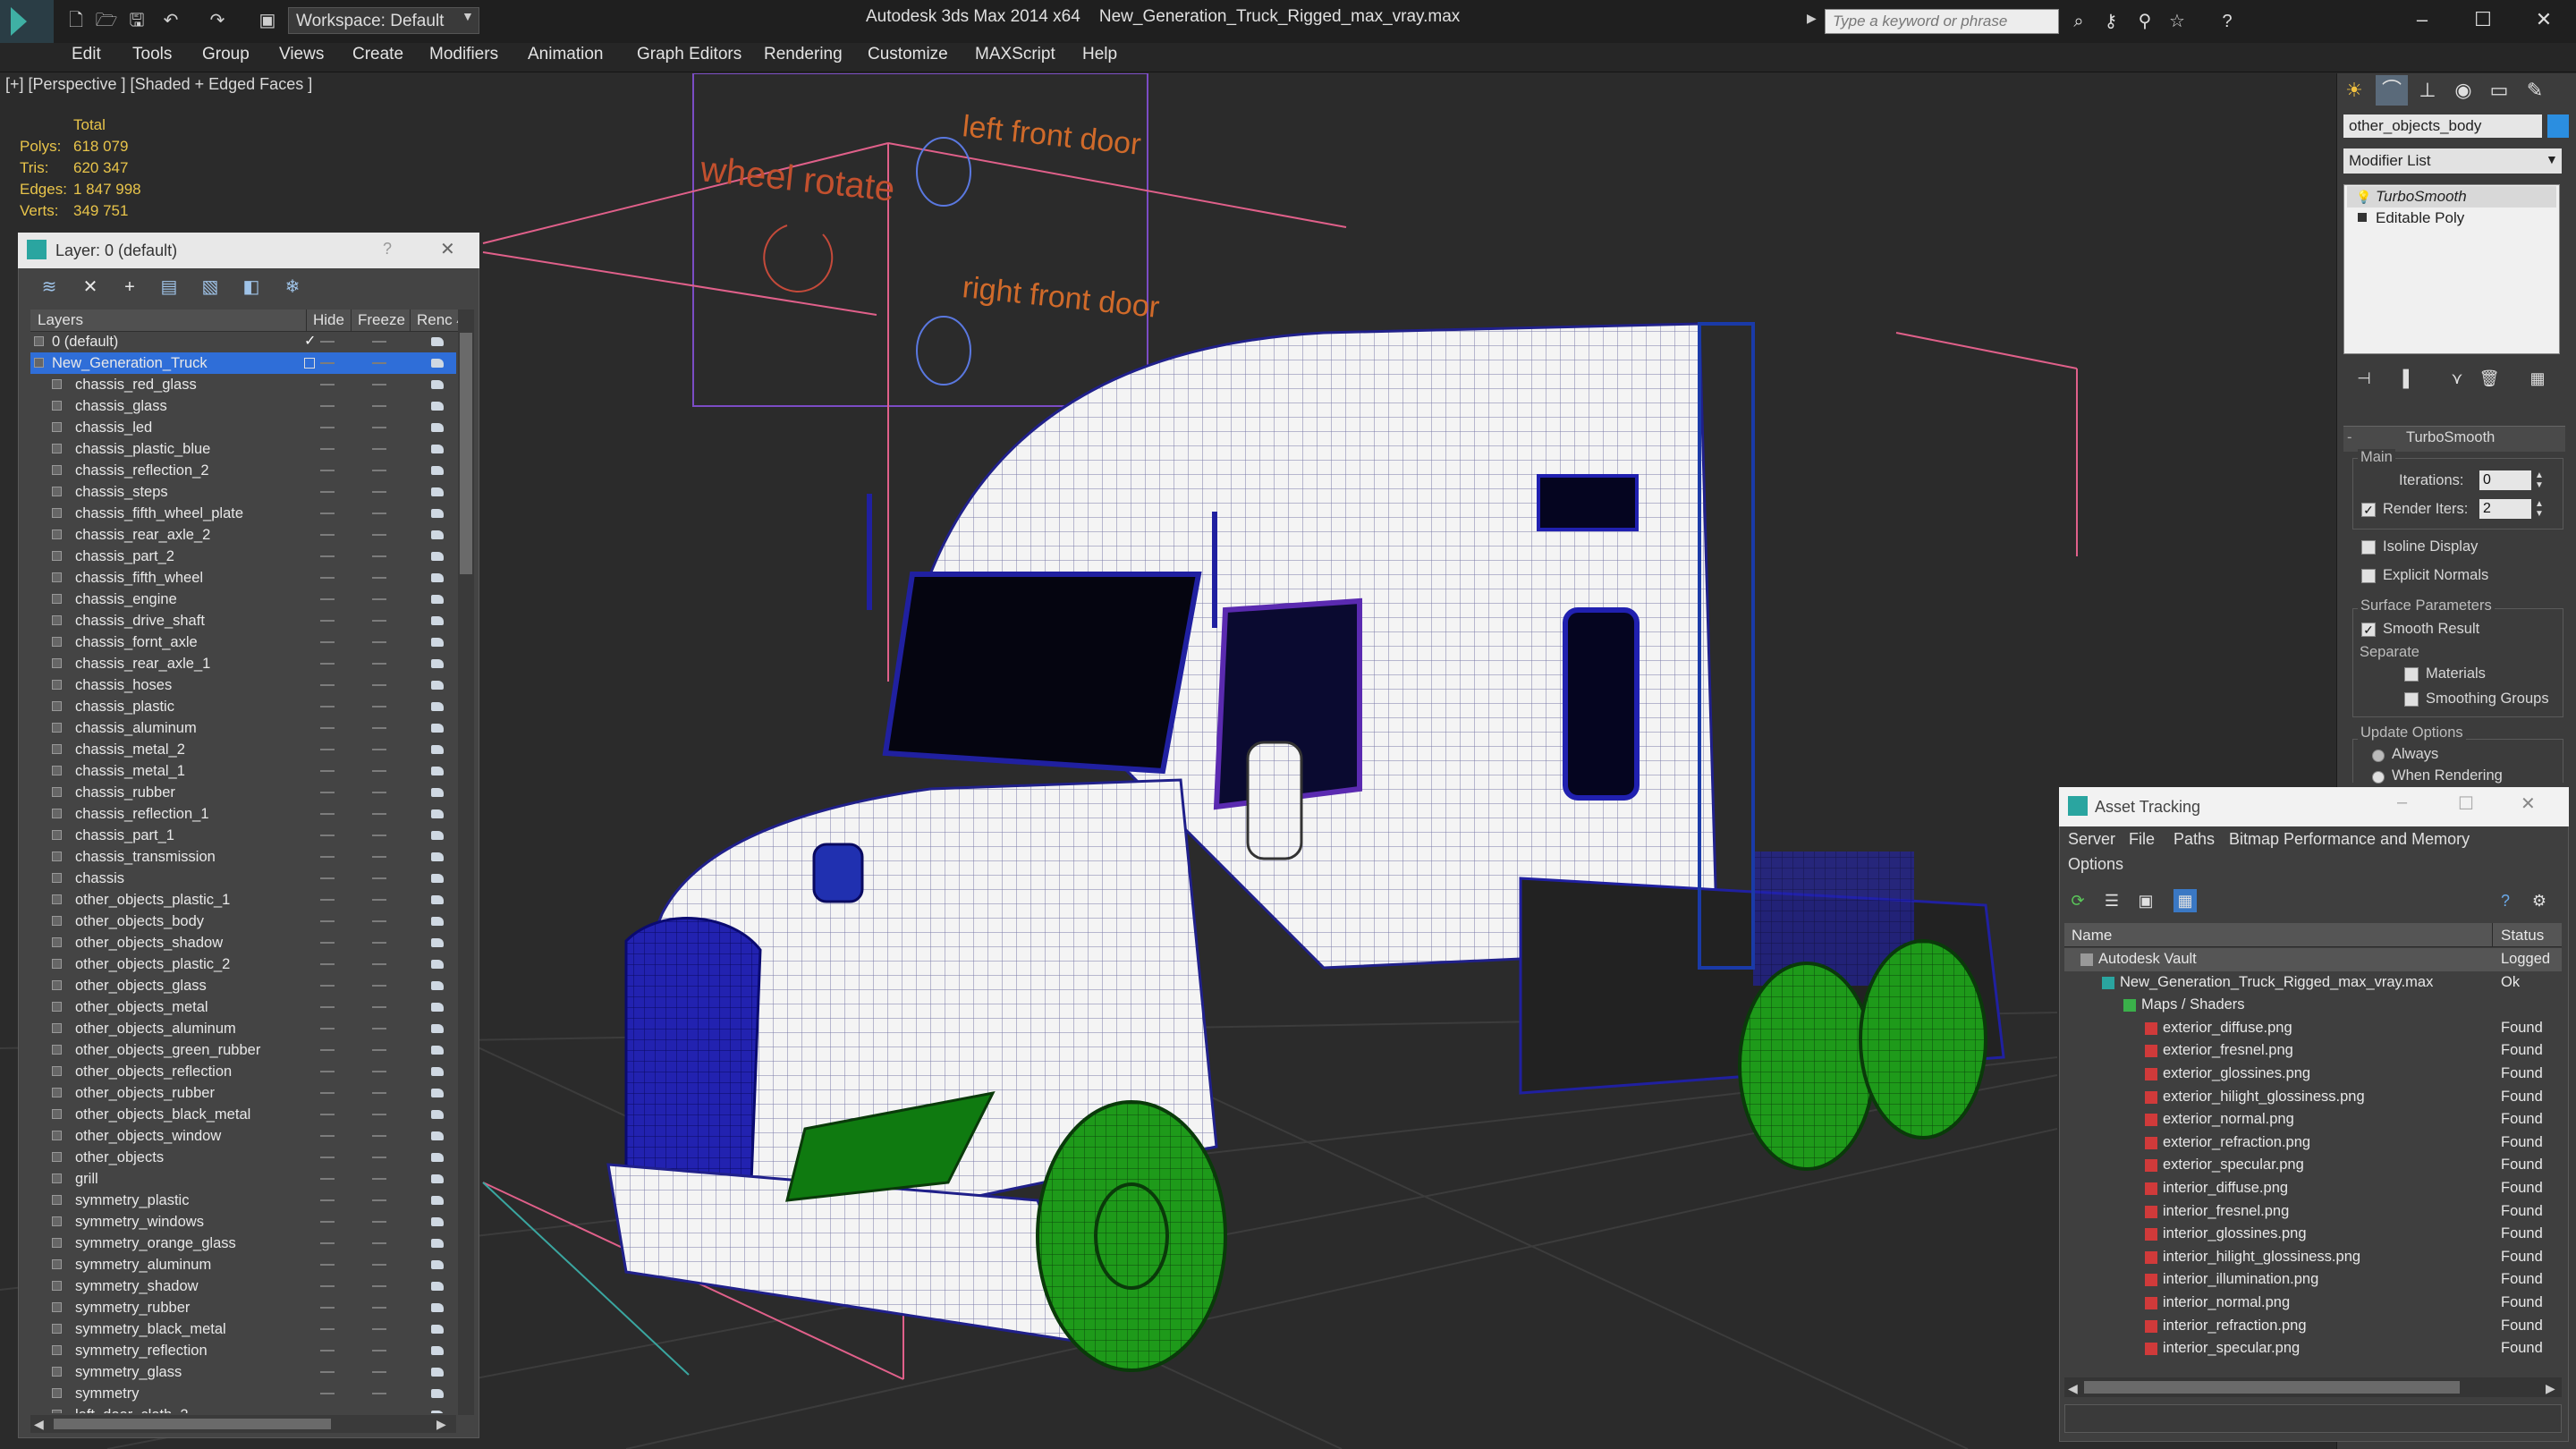 This screenshot has height=1449, width=2576. Describe the element at coordinates (2095, 864) in the screenshot. I see `asset-menu-options: Options` at that location.